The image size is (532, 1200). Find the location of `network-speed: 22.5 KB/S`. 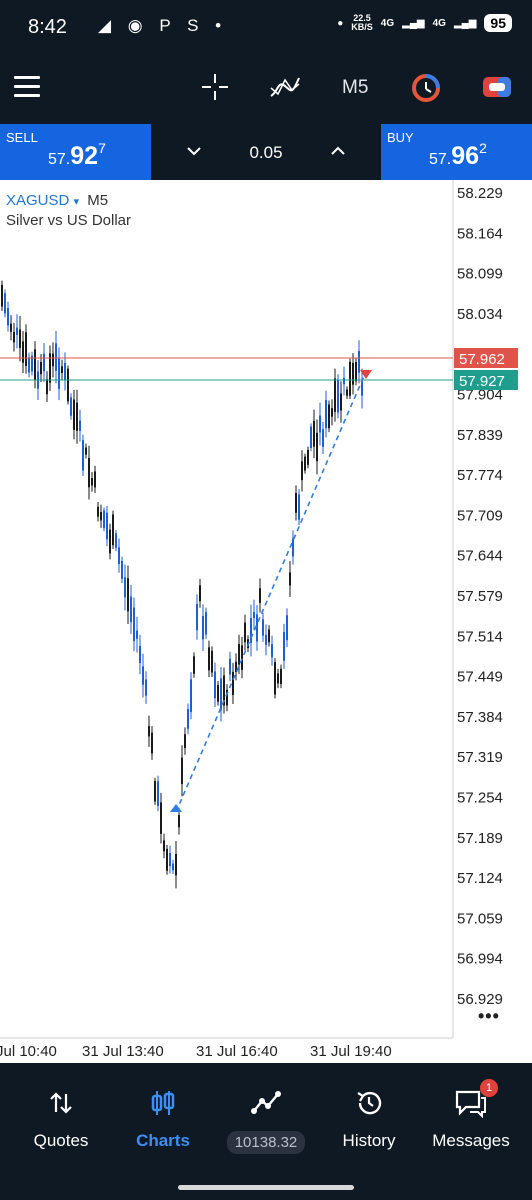

network-speed: 22.5 KB/S is located at coordinates (362, 23).